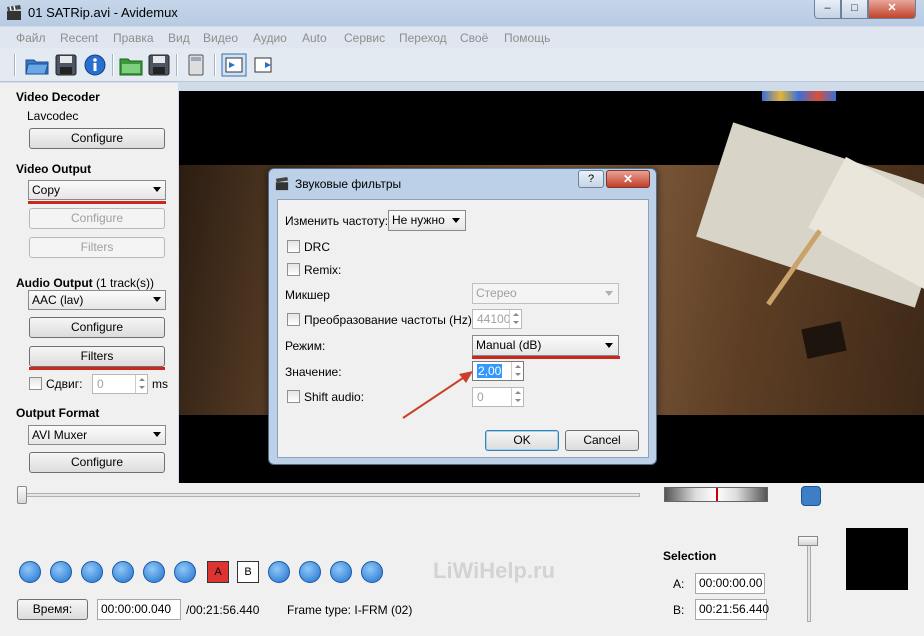 The height and width of the screenshot is (636, 924). What do you see at coordinates (248, 572) in the screenshot?
I see `set-marker-b-button: B` at bounding box center [248, 572].